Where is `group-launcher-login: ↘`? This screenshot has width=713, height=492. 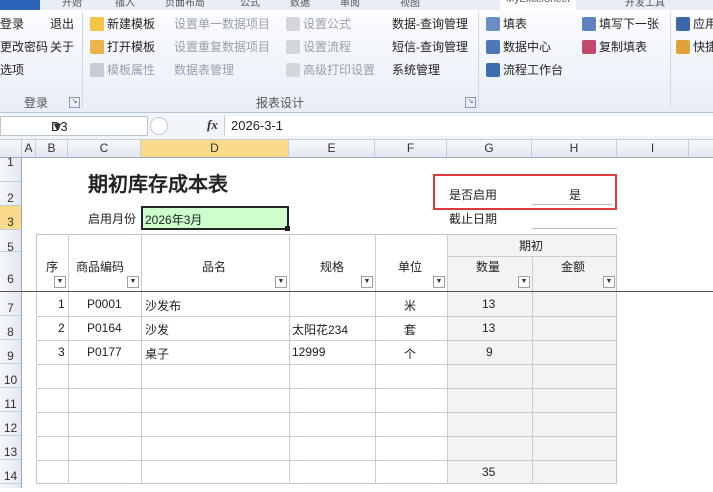
group-launcher-login: ↘ is located at coordinates (74, 102).